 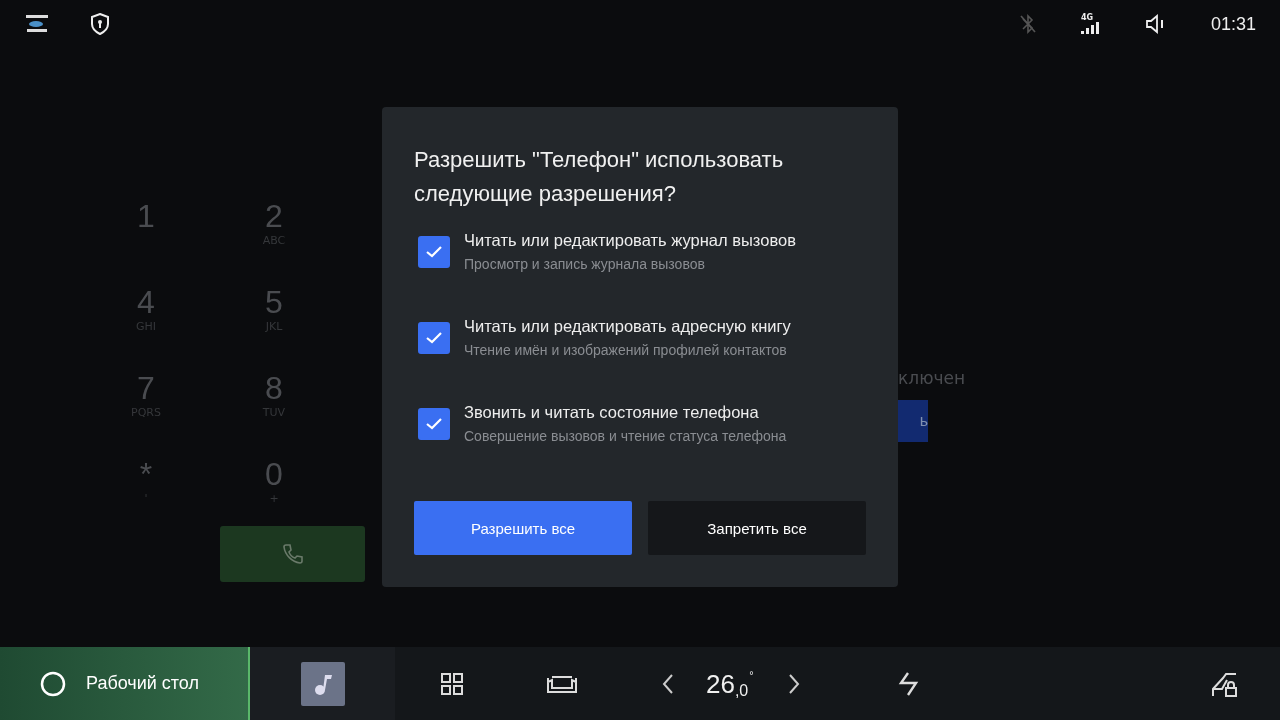 I want to click on permission-description: Чтение имён и изображений профилей контактов, so click(x=626, y=350).